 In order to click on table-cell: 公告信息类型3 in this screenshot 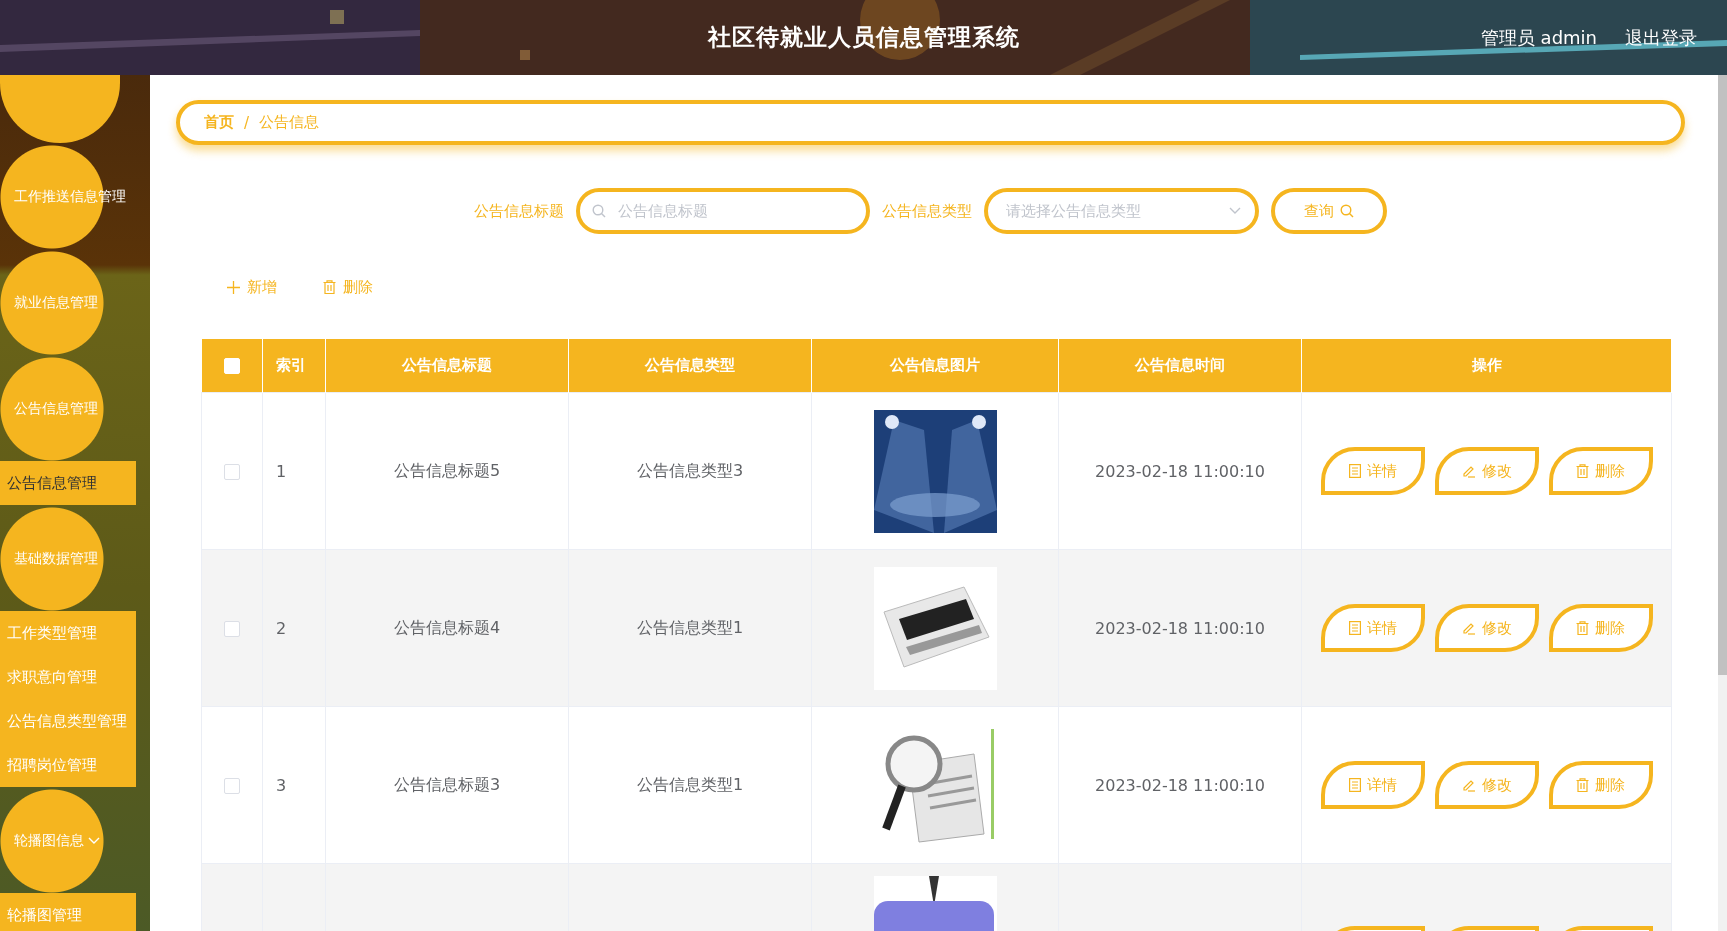, I will do `click(690, 471)`.